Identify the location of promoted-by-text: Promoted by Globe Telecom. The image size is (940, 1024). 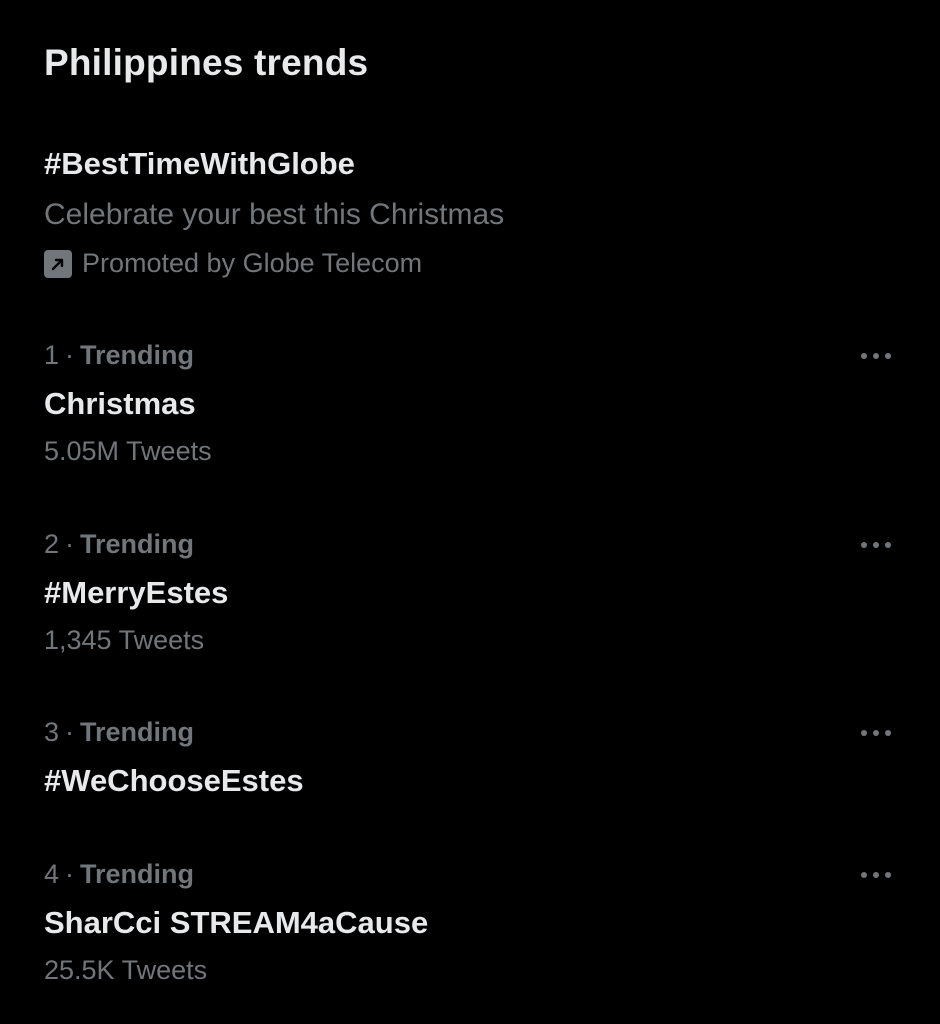
(252, 263).